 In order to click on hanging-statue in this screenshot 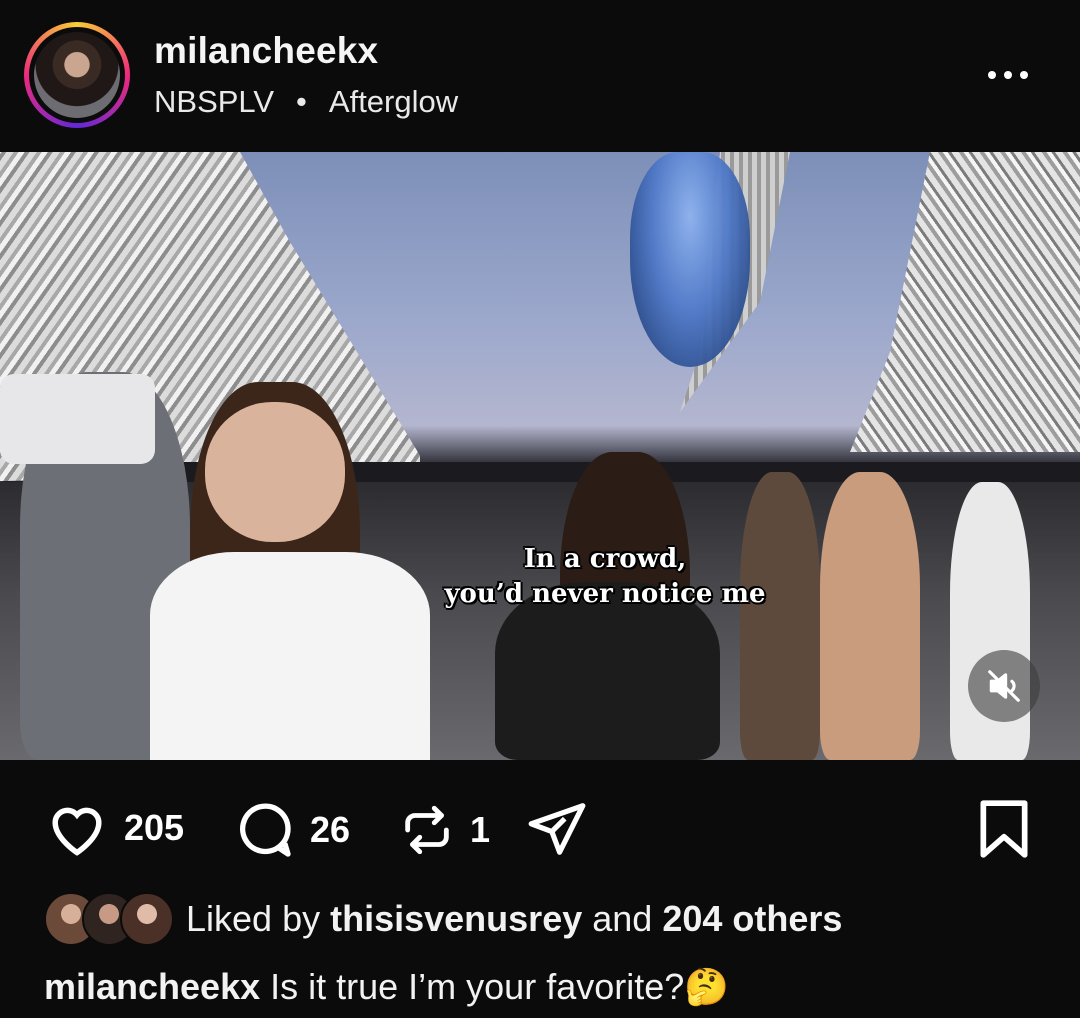, I will do `click(690, 259)`.